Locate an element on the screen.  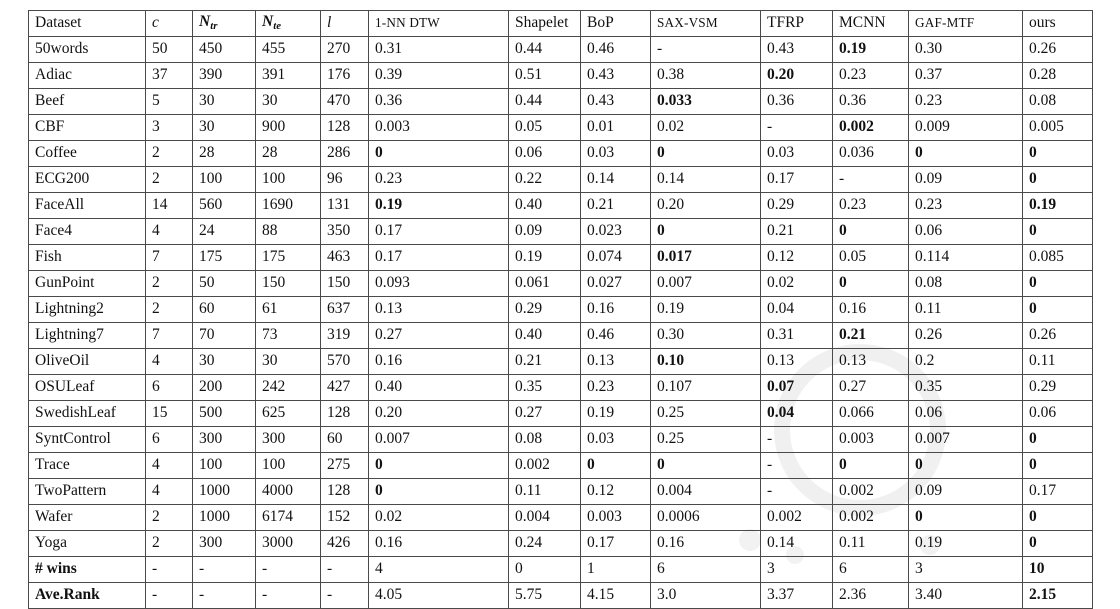
cell-value: 175 is located at coordinates (274, 256).